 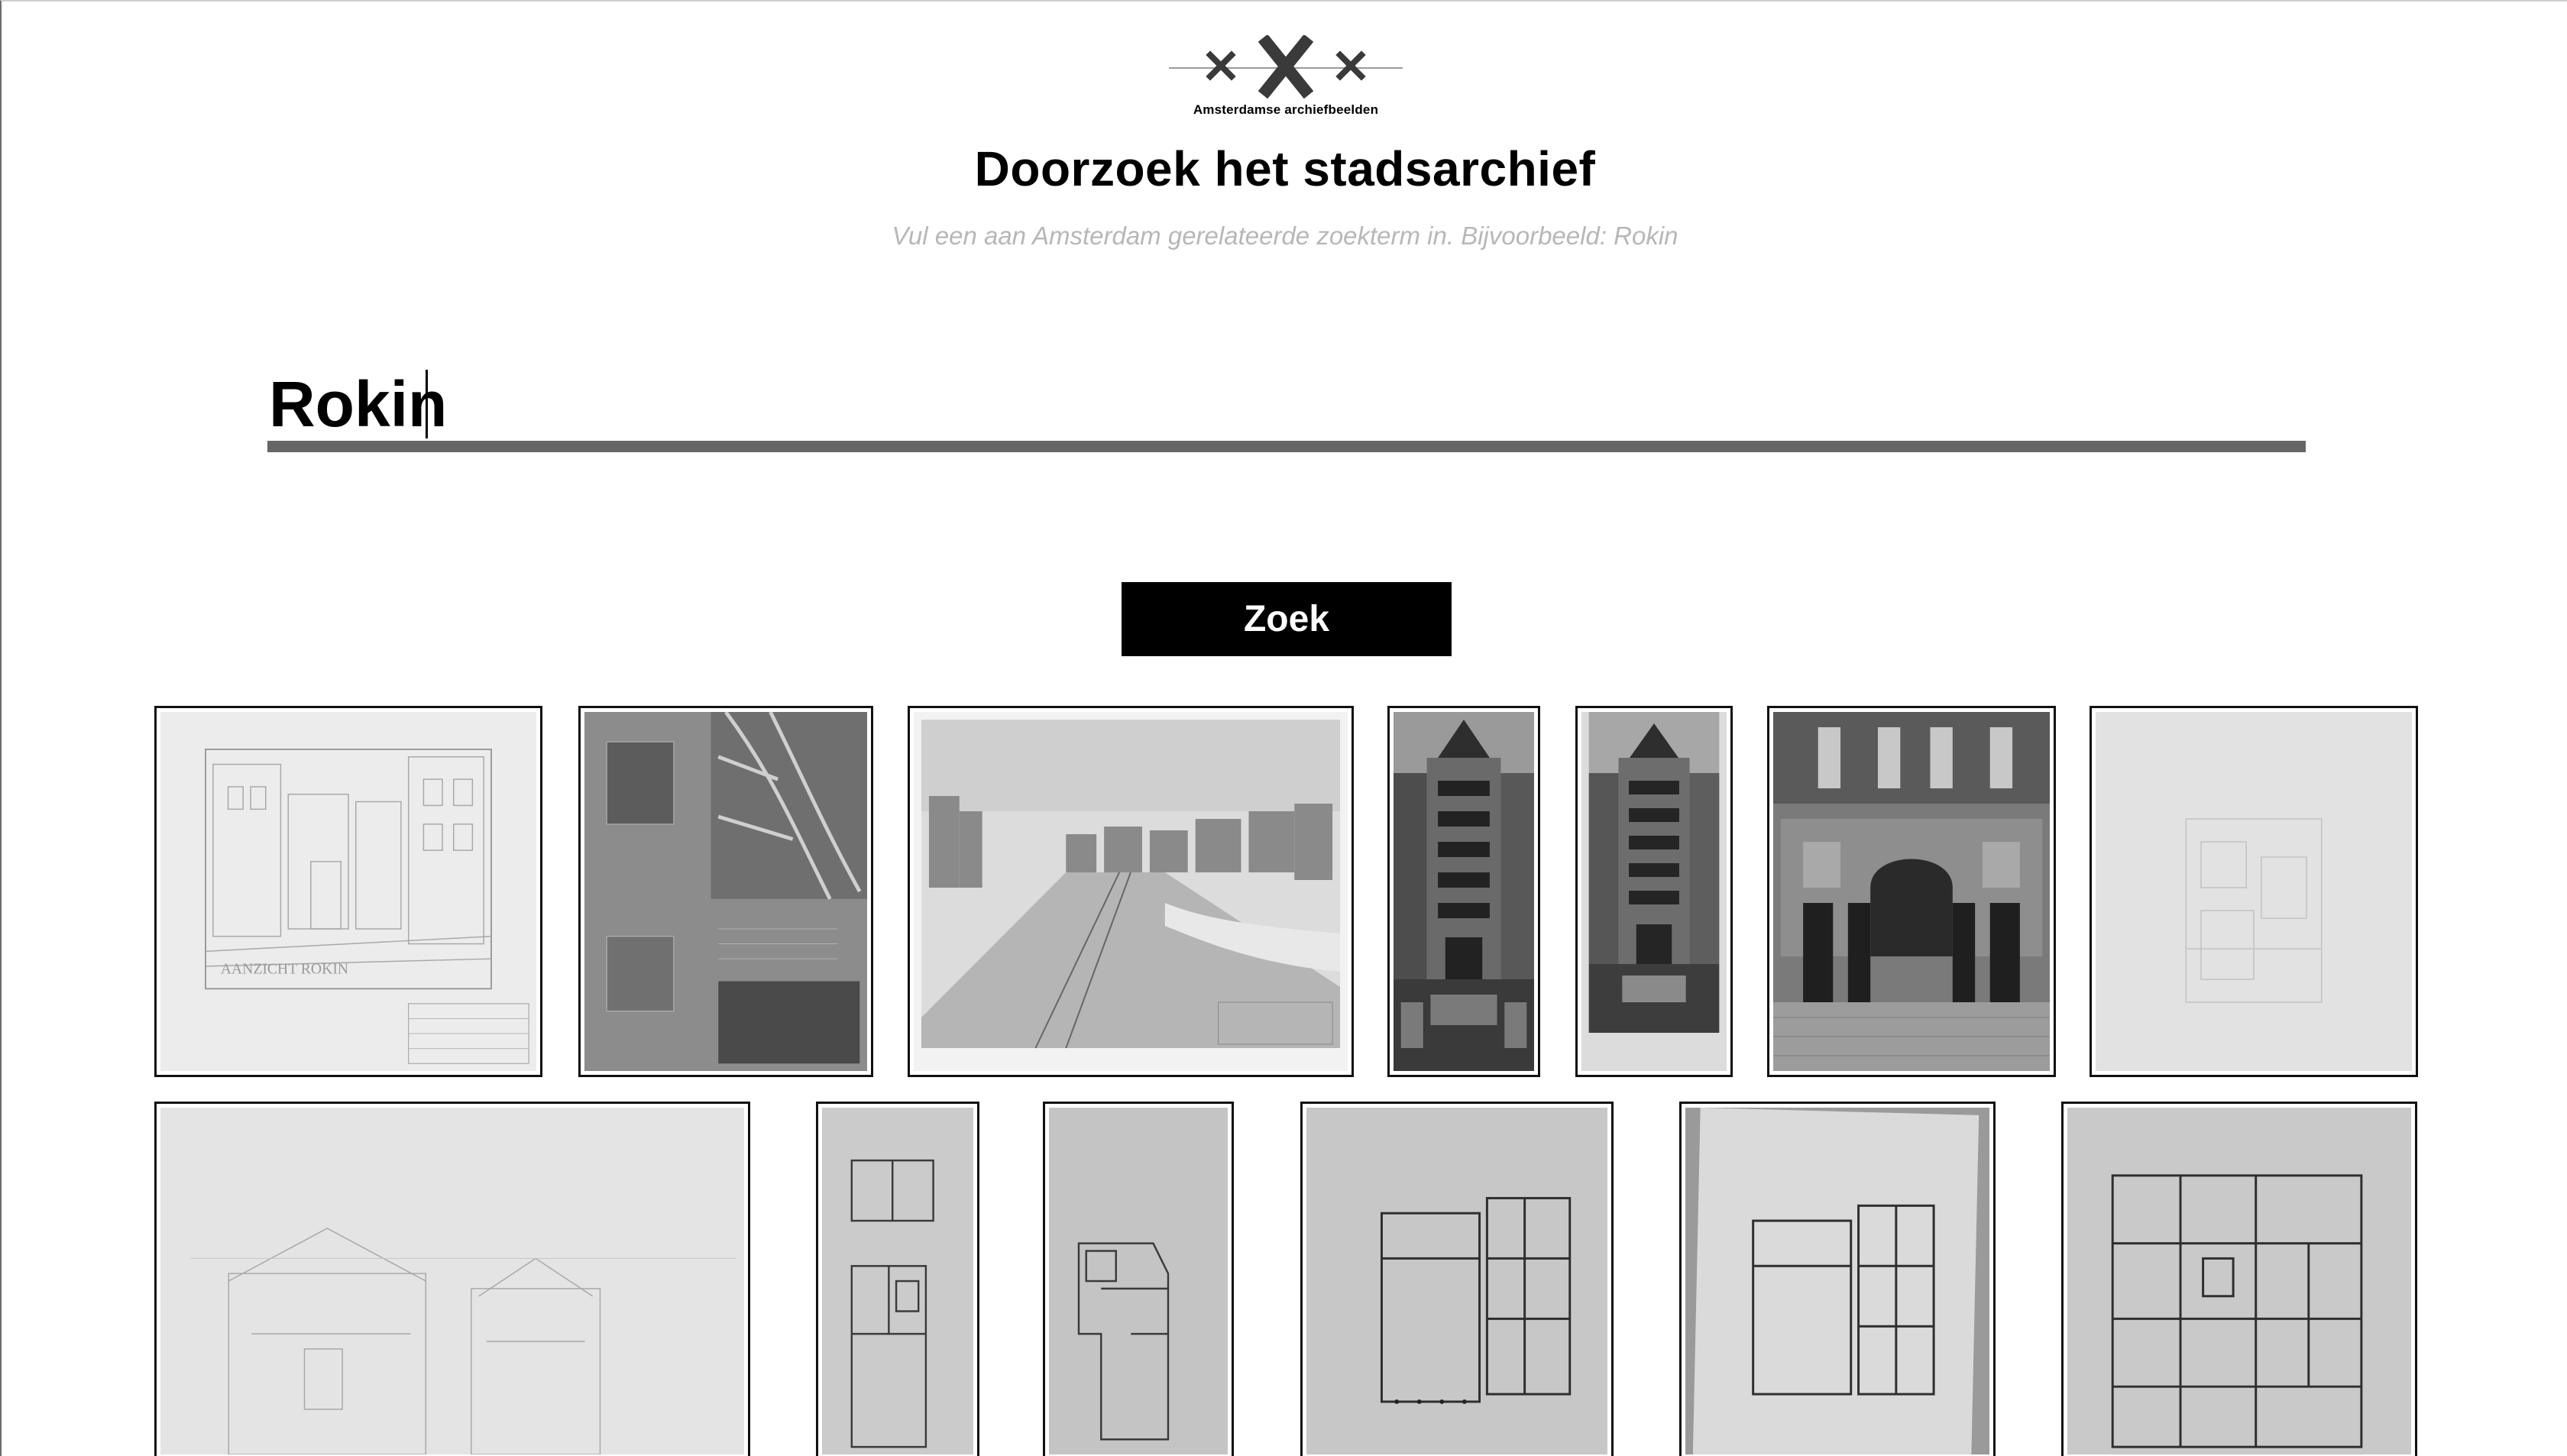 I want to click on technical-sheet-image, so click(x=725, y=891).